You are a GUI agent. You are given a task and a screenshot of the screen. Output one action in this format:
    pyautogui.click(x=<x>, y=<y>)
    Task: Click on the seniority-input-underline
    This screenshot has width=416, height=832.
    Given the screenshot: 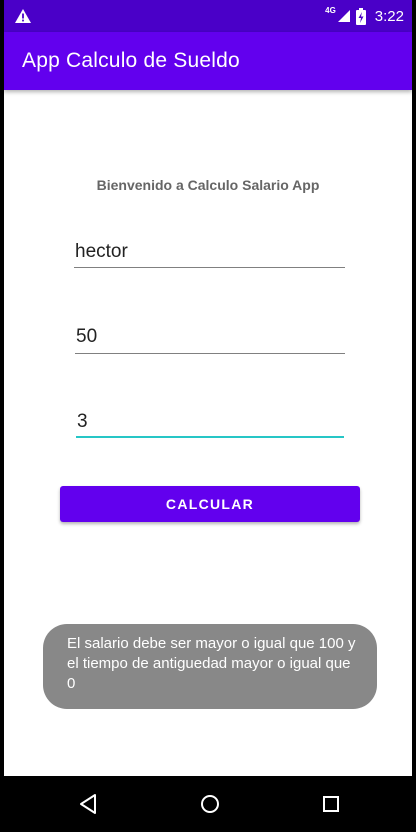 What is the action you would take?
    pyautogui.click(x=210, y=437)
    